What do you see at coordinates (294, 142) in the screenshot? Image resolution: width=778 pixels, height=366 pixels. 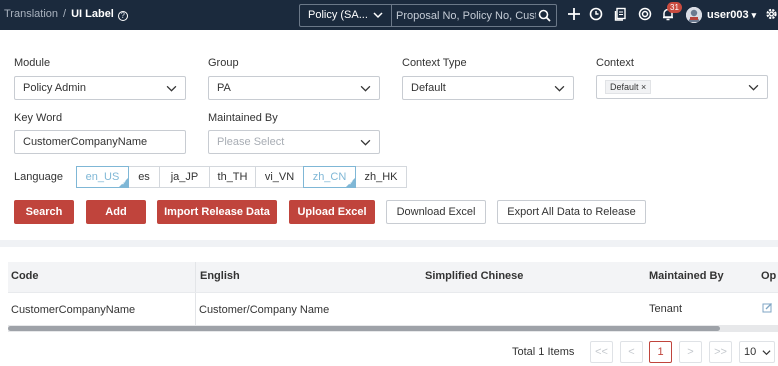 I see `maintained-by-select: Please Select` at bounding box center [294, 142].